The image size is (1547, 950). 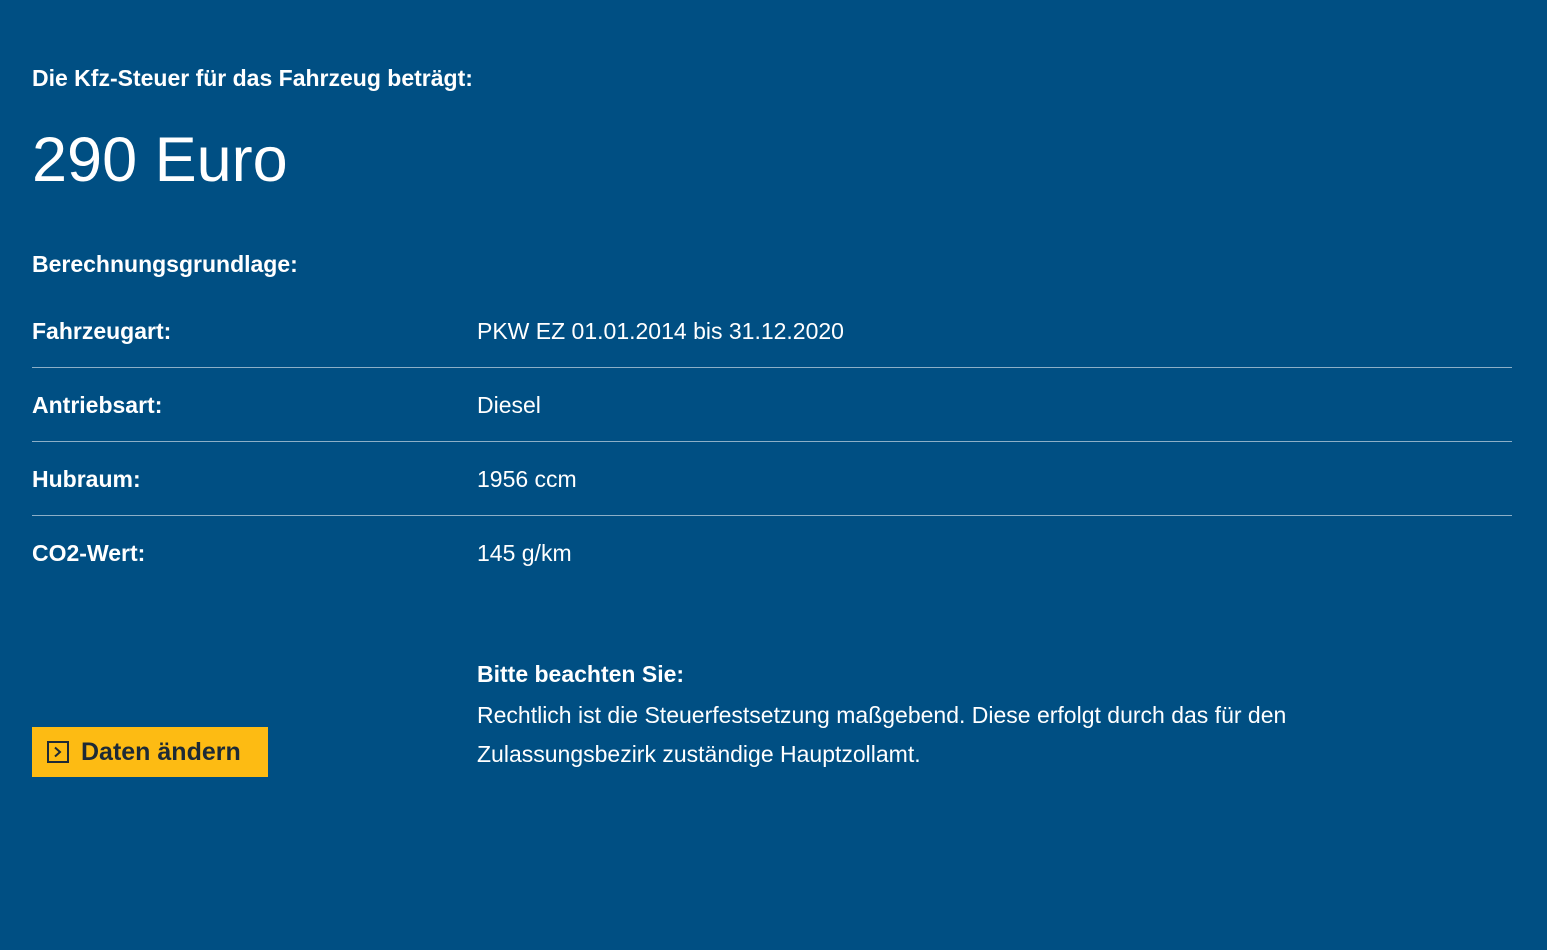 What do you see at coordinates (772, 479) in the screenshot?
I see `detail-row-displacement: Hubraum: 1956 ccm` at bounding box center [772, 479].